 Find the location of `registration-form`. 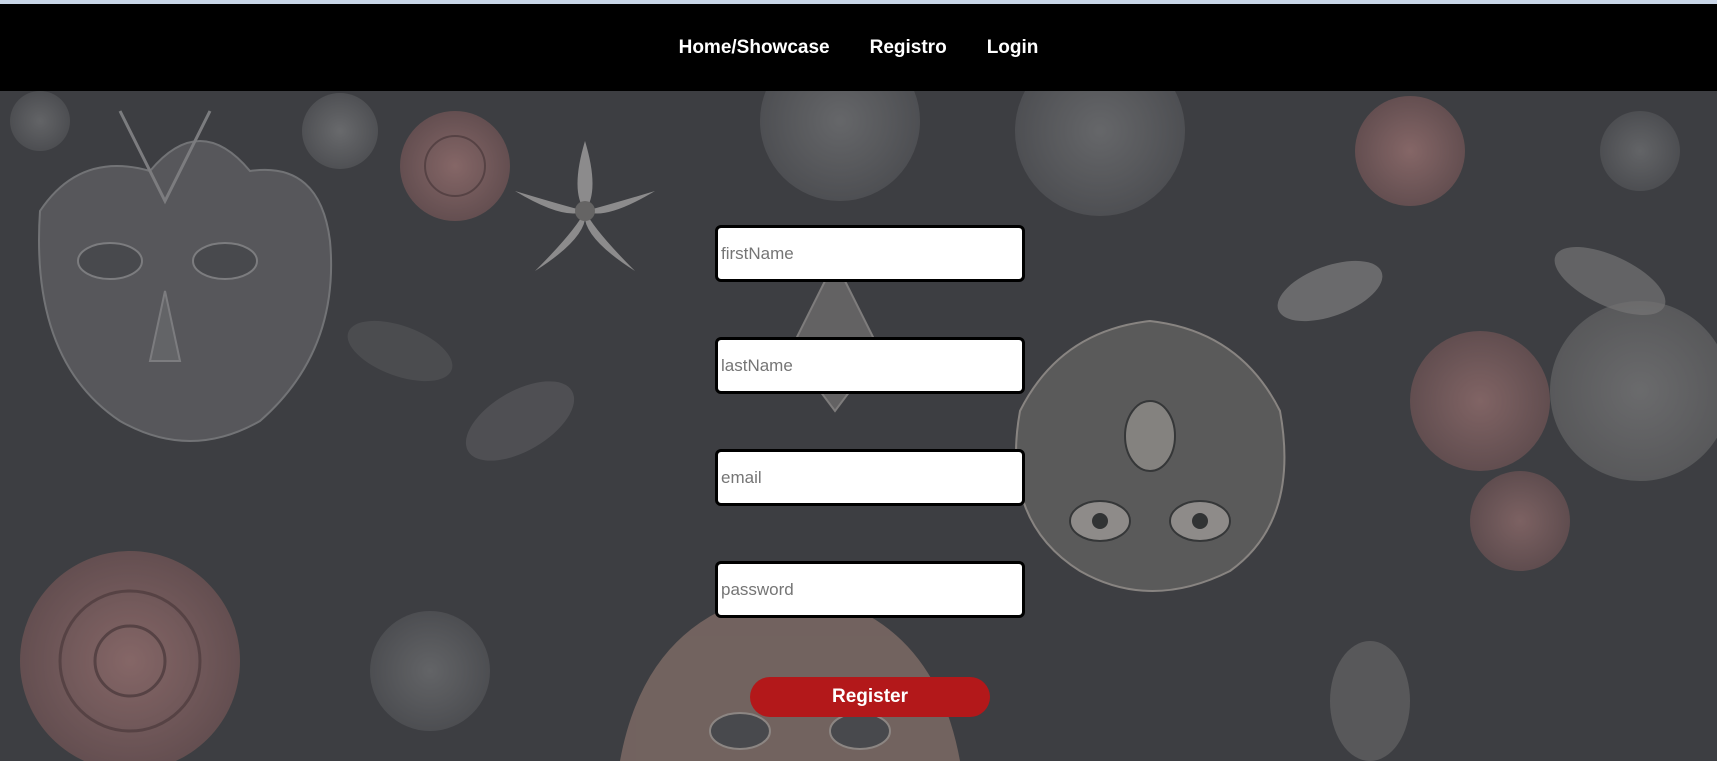

registration-form is located at coordinates (870, 421).